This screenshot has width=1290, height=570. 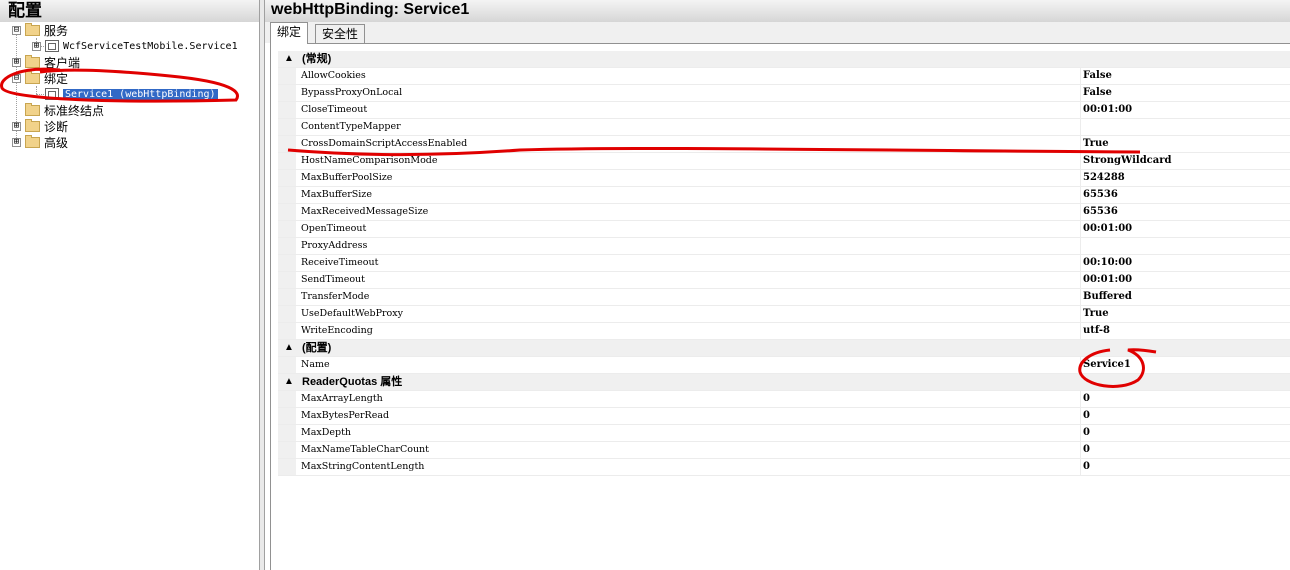 I want to click on tree-node-label: 标准终结点, so click(x=74, y=110).